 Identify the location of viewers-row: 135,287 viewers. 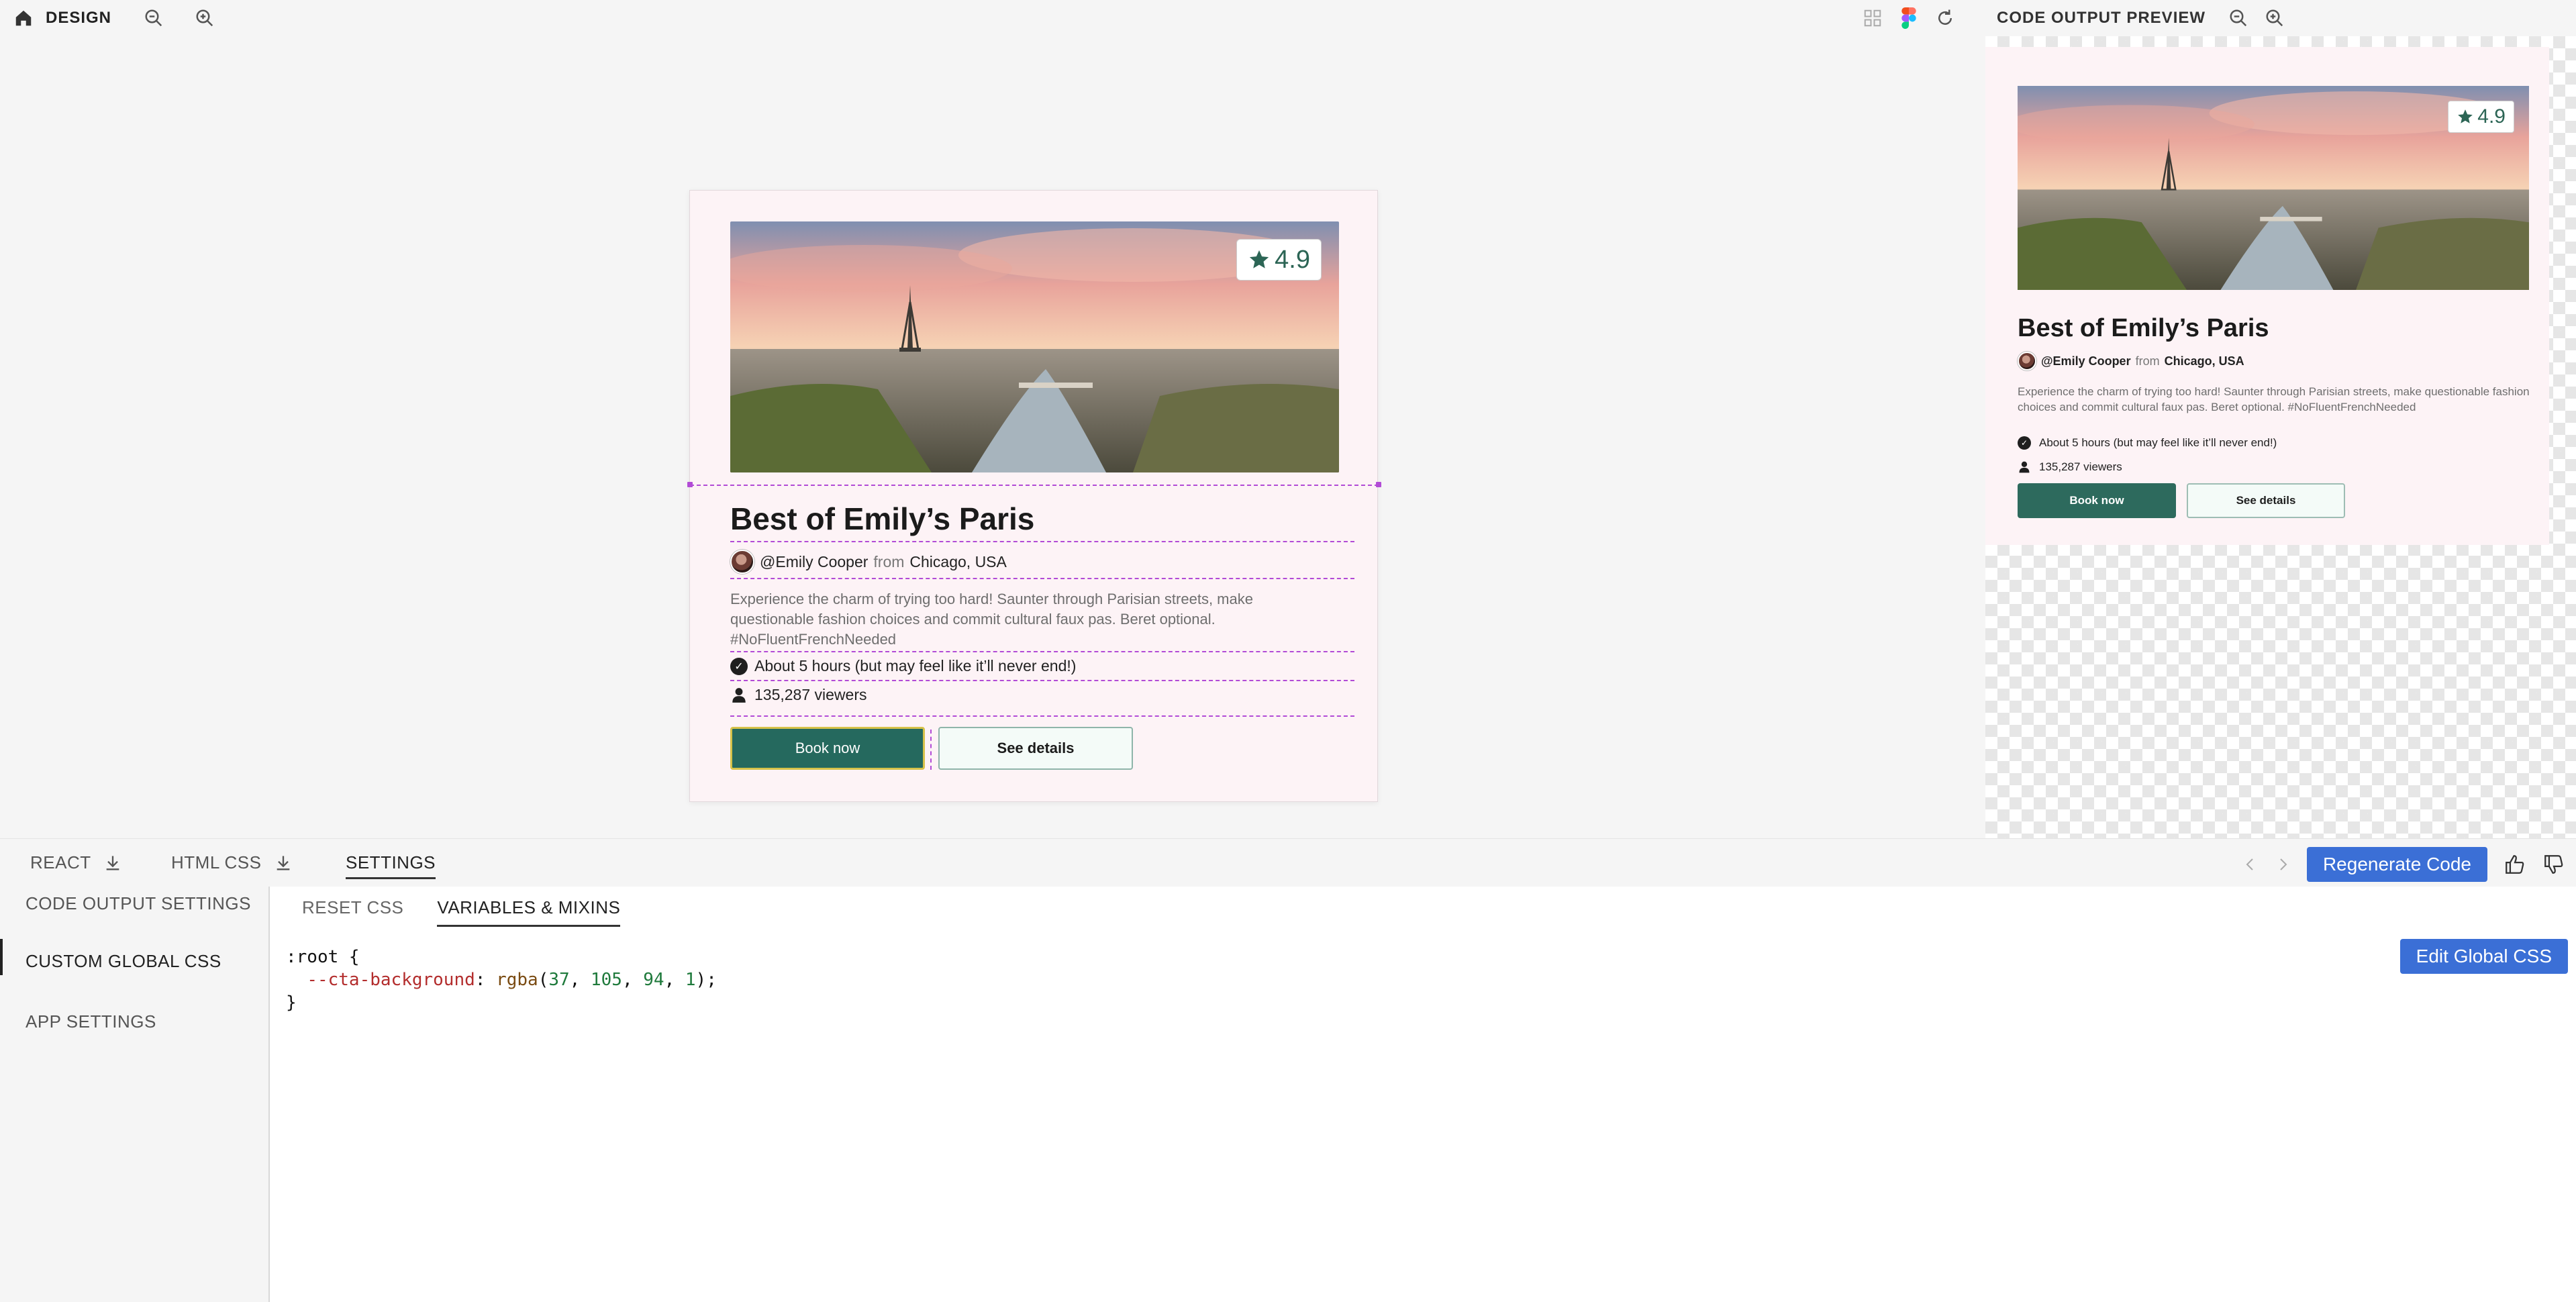
(798, 695).